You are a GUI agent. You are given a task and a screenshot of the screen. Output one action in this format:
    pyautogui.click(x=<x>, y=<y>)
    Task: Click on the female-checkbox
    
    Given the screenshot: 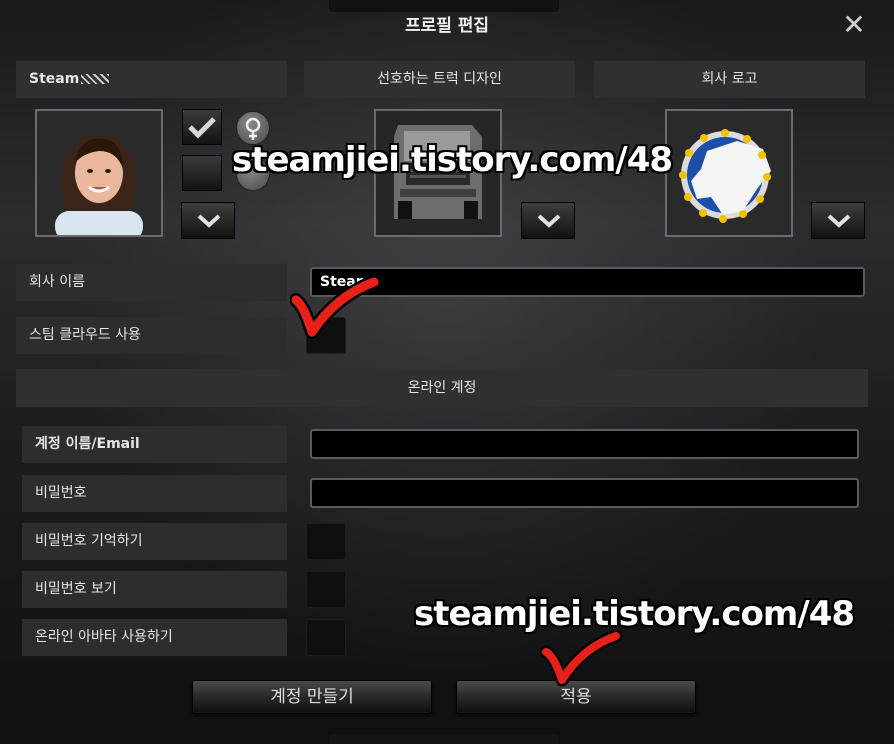 What is the action you would take?
    pyautogui.click(x=202, y=173)
    